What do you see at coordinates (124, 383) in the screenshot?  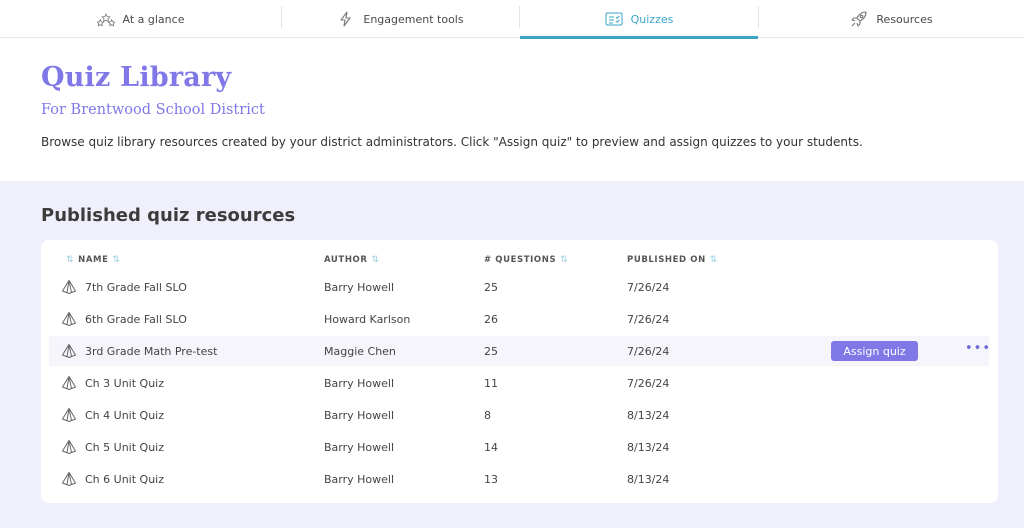 I see `cell-name: Ch 3 Unit Quiz` at bounding box center [124, 383].